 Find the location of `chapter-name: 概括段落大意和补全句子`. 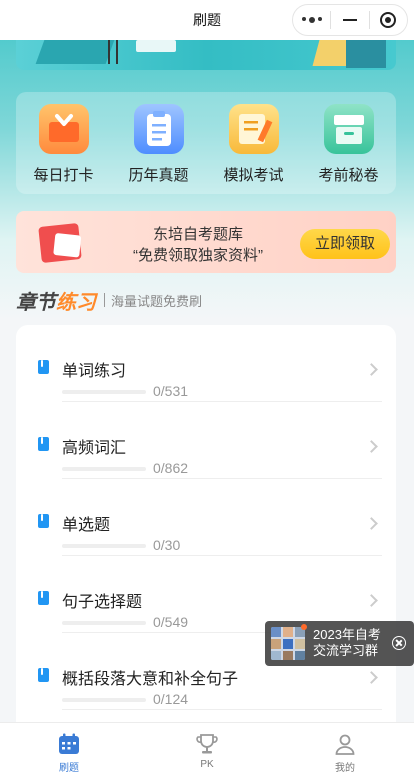

chapter-name: 概括段落大意和补全句子 is located at coordinates (150, 679).